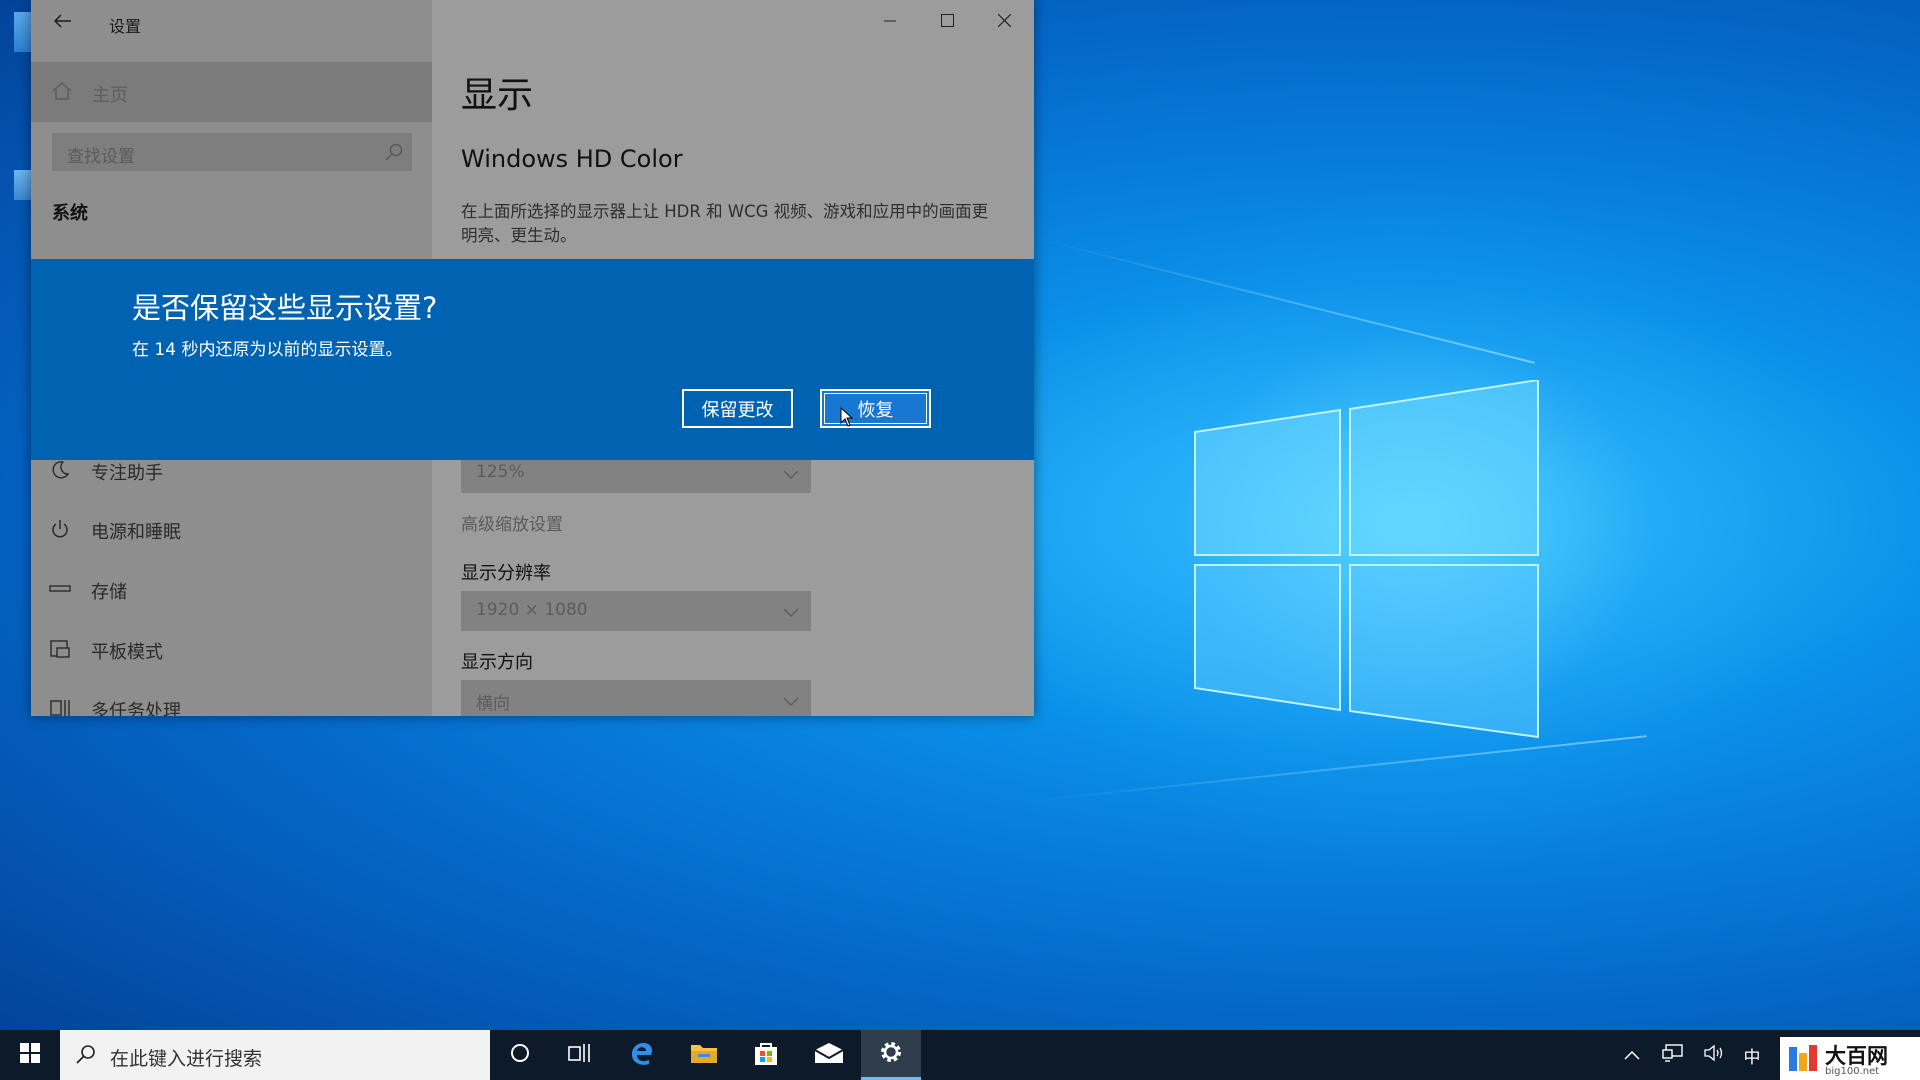  Describe the element at coordinates (232, 152) in the screenshot. I see `settings-search-input: 查找设置` at that location.